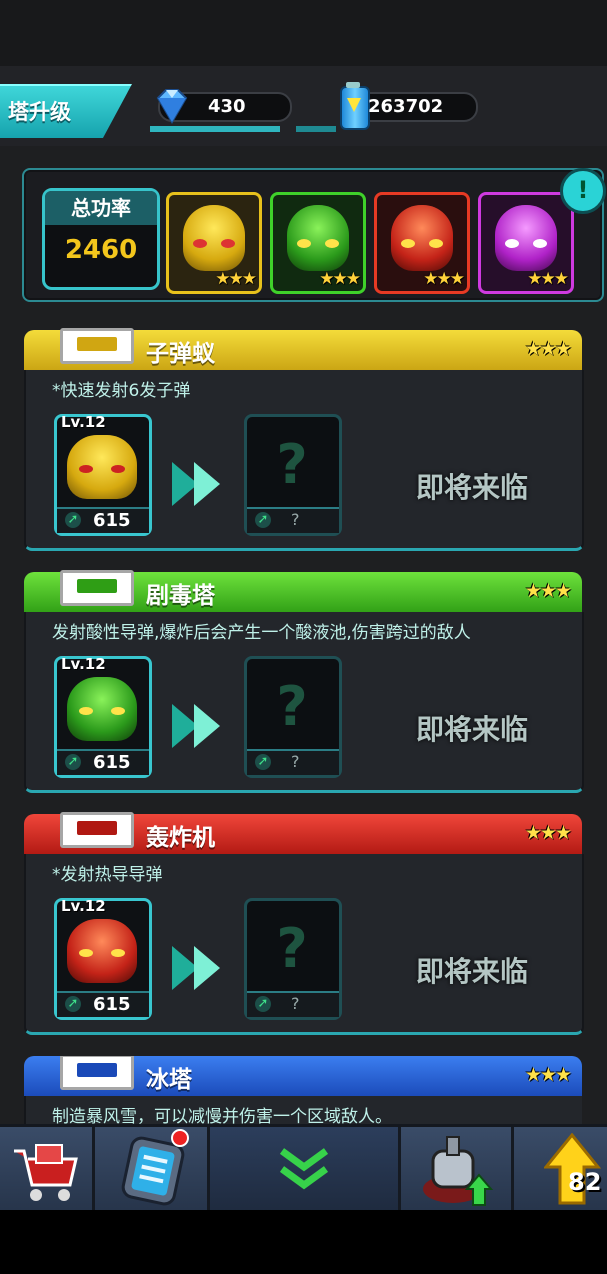 The width and height of the screenshot is (607, 1274). I want to click on tower-portrait-red: ★★★, so click(422, 243).